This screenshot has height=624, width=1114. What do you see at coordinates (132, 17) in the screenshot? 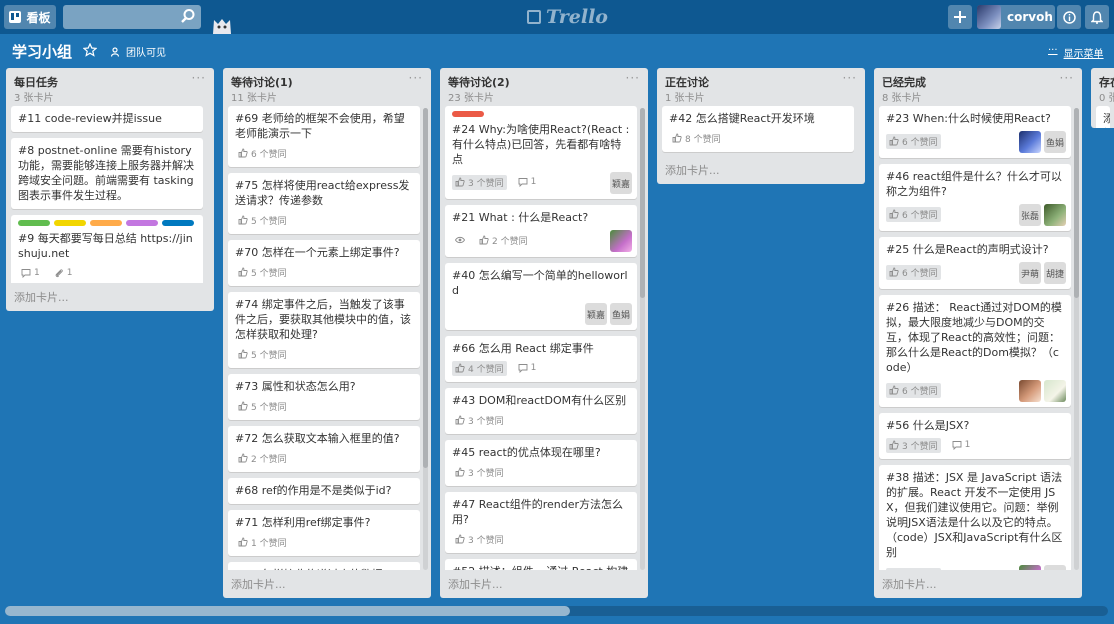
I see `search-input` at bounding box center [132, 17].